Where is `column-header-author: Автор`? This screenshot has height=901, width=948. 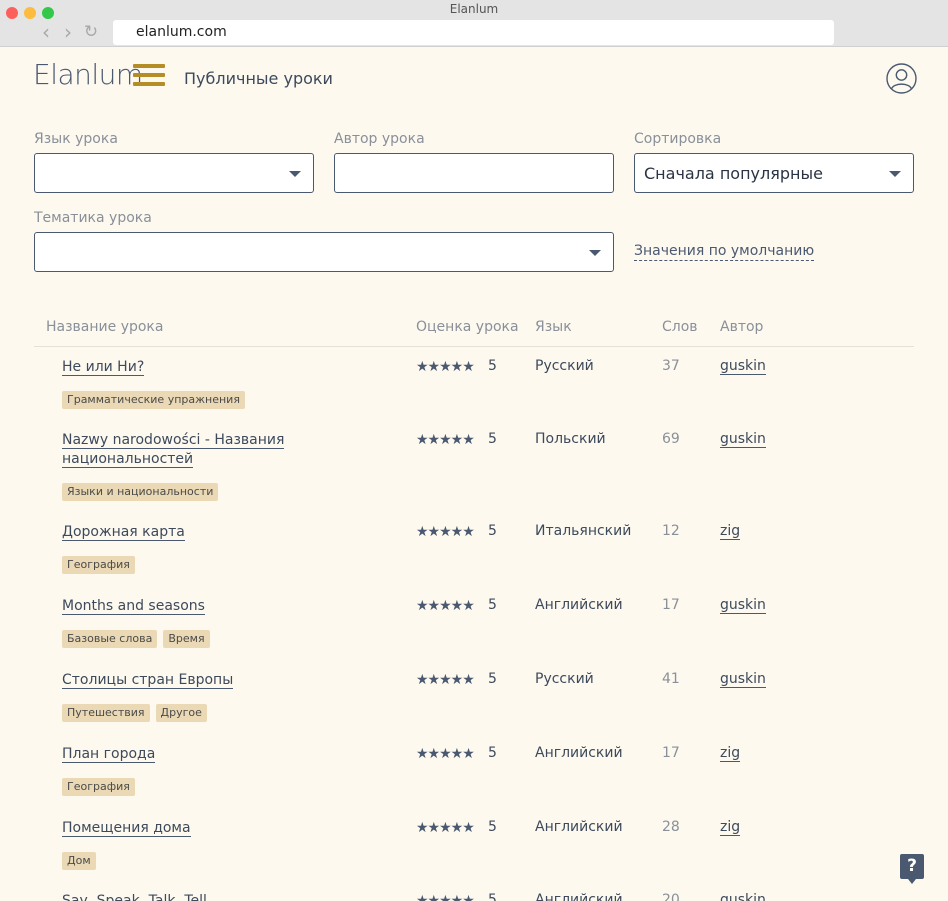
column-header-author: Автор is located at coordinates (741, 327).